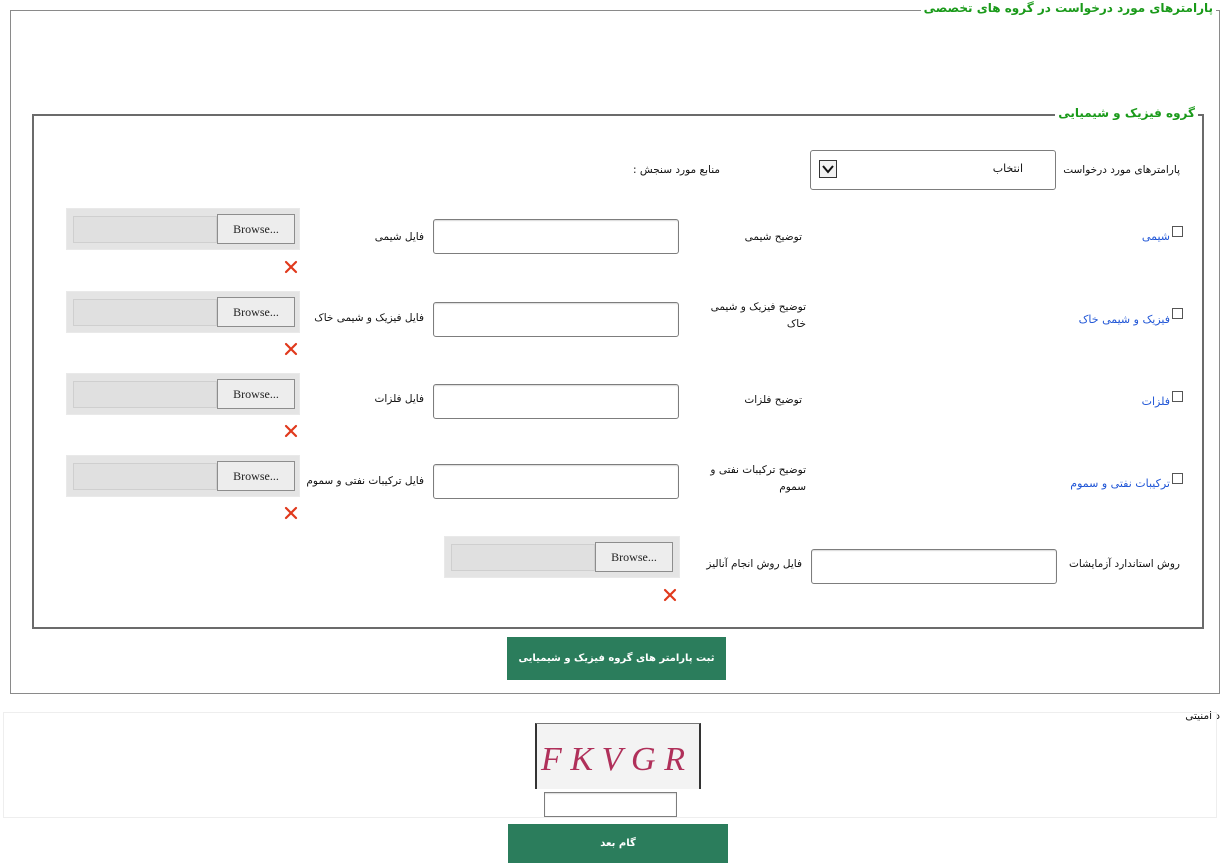 The height and width of the screenshot is (863, 1222). Describe the element at coordinates (610, 804) in the screenshot. I see `captcha-input` at that location.